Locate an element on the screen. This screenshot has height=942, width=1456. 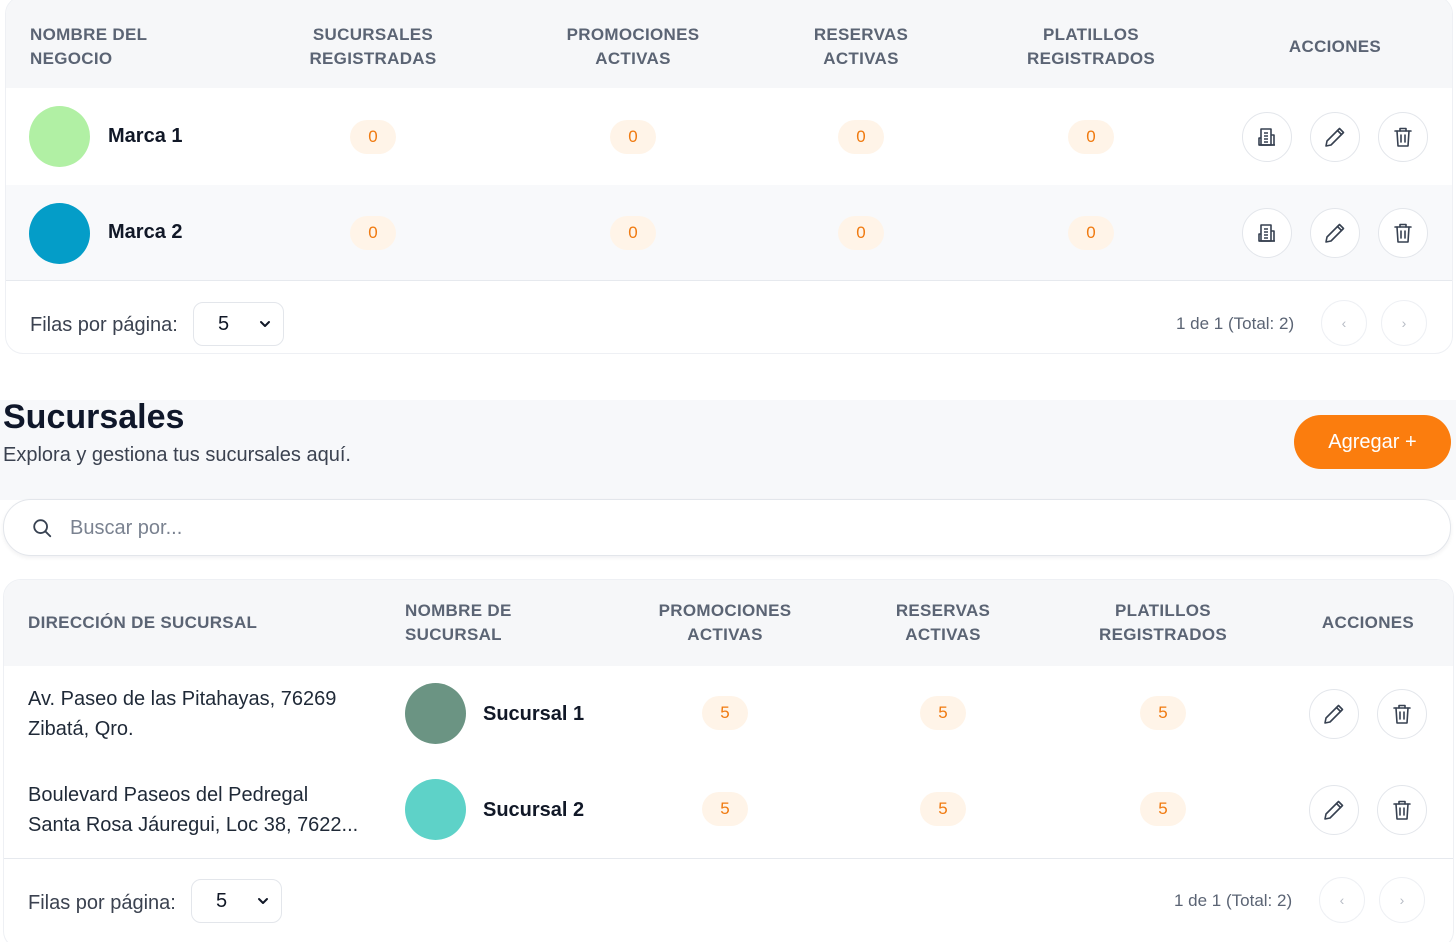
column-header-branches: SUCURSALES REGISTRADAS is located at coordinates (373, 46).